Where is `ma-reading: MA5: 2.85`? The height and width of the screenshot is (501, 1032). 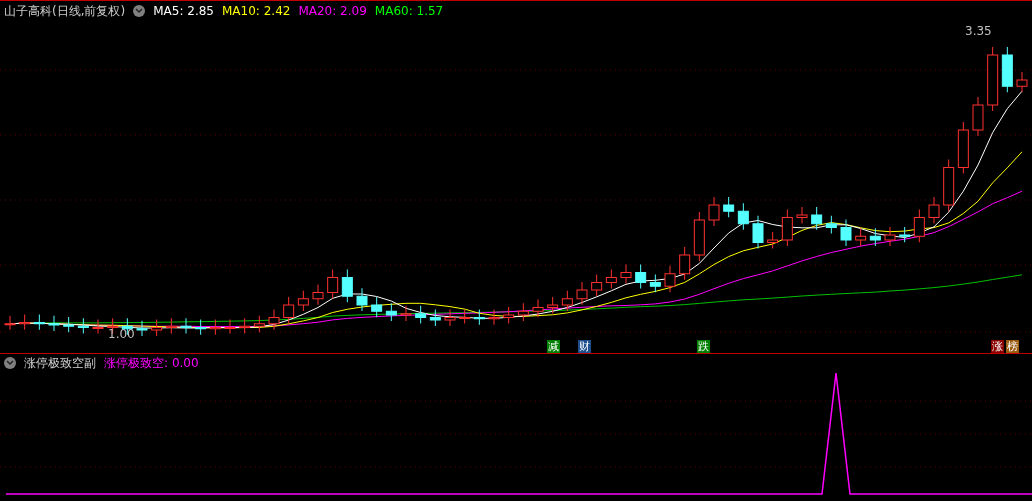
ma-reading: MA5: 2.85 is located at coordinates (183, 11).